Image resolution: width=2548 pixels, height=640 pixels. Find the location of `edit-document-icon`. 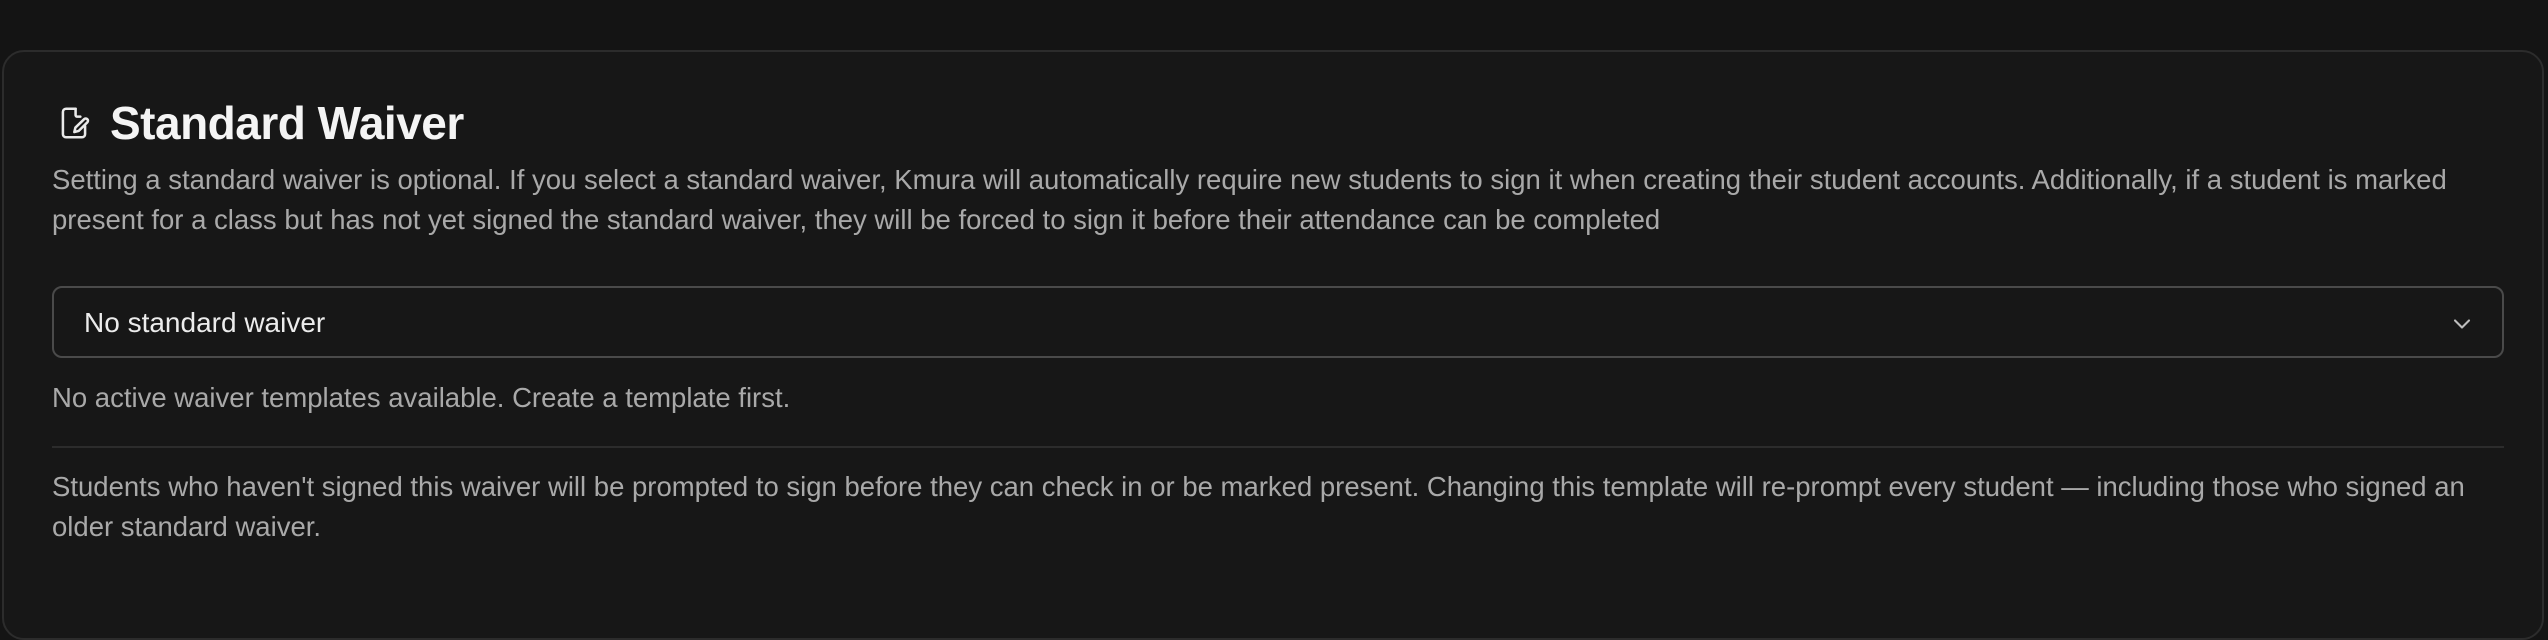

edit-document-icon is located at coordinates (74, 123).